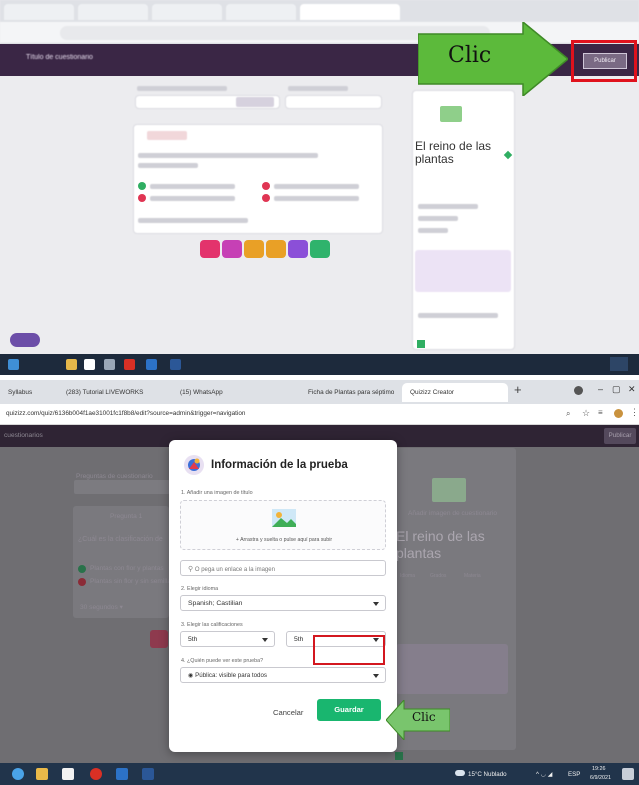 The width and height of the screenshot is (639, 785). What do you see at coordinates (288, 712) in the screenshot?
I see `cancel-button: Cancelar` at bounding box center [288, 712].